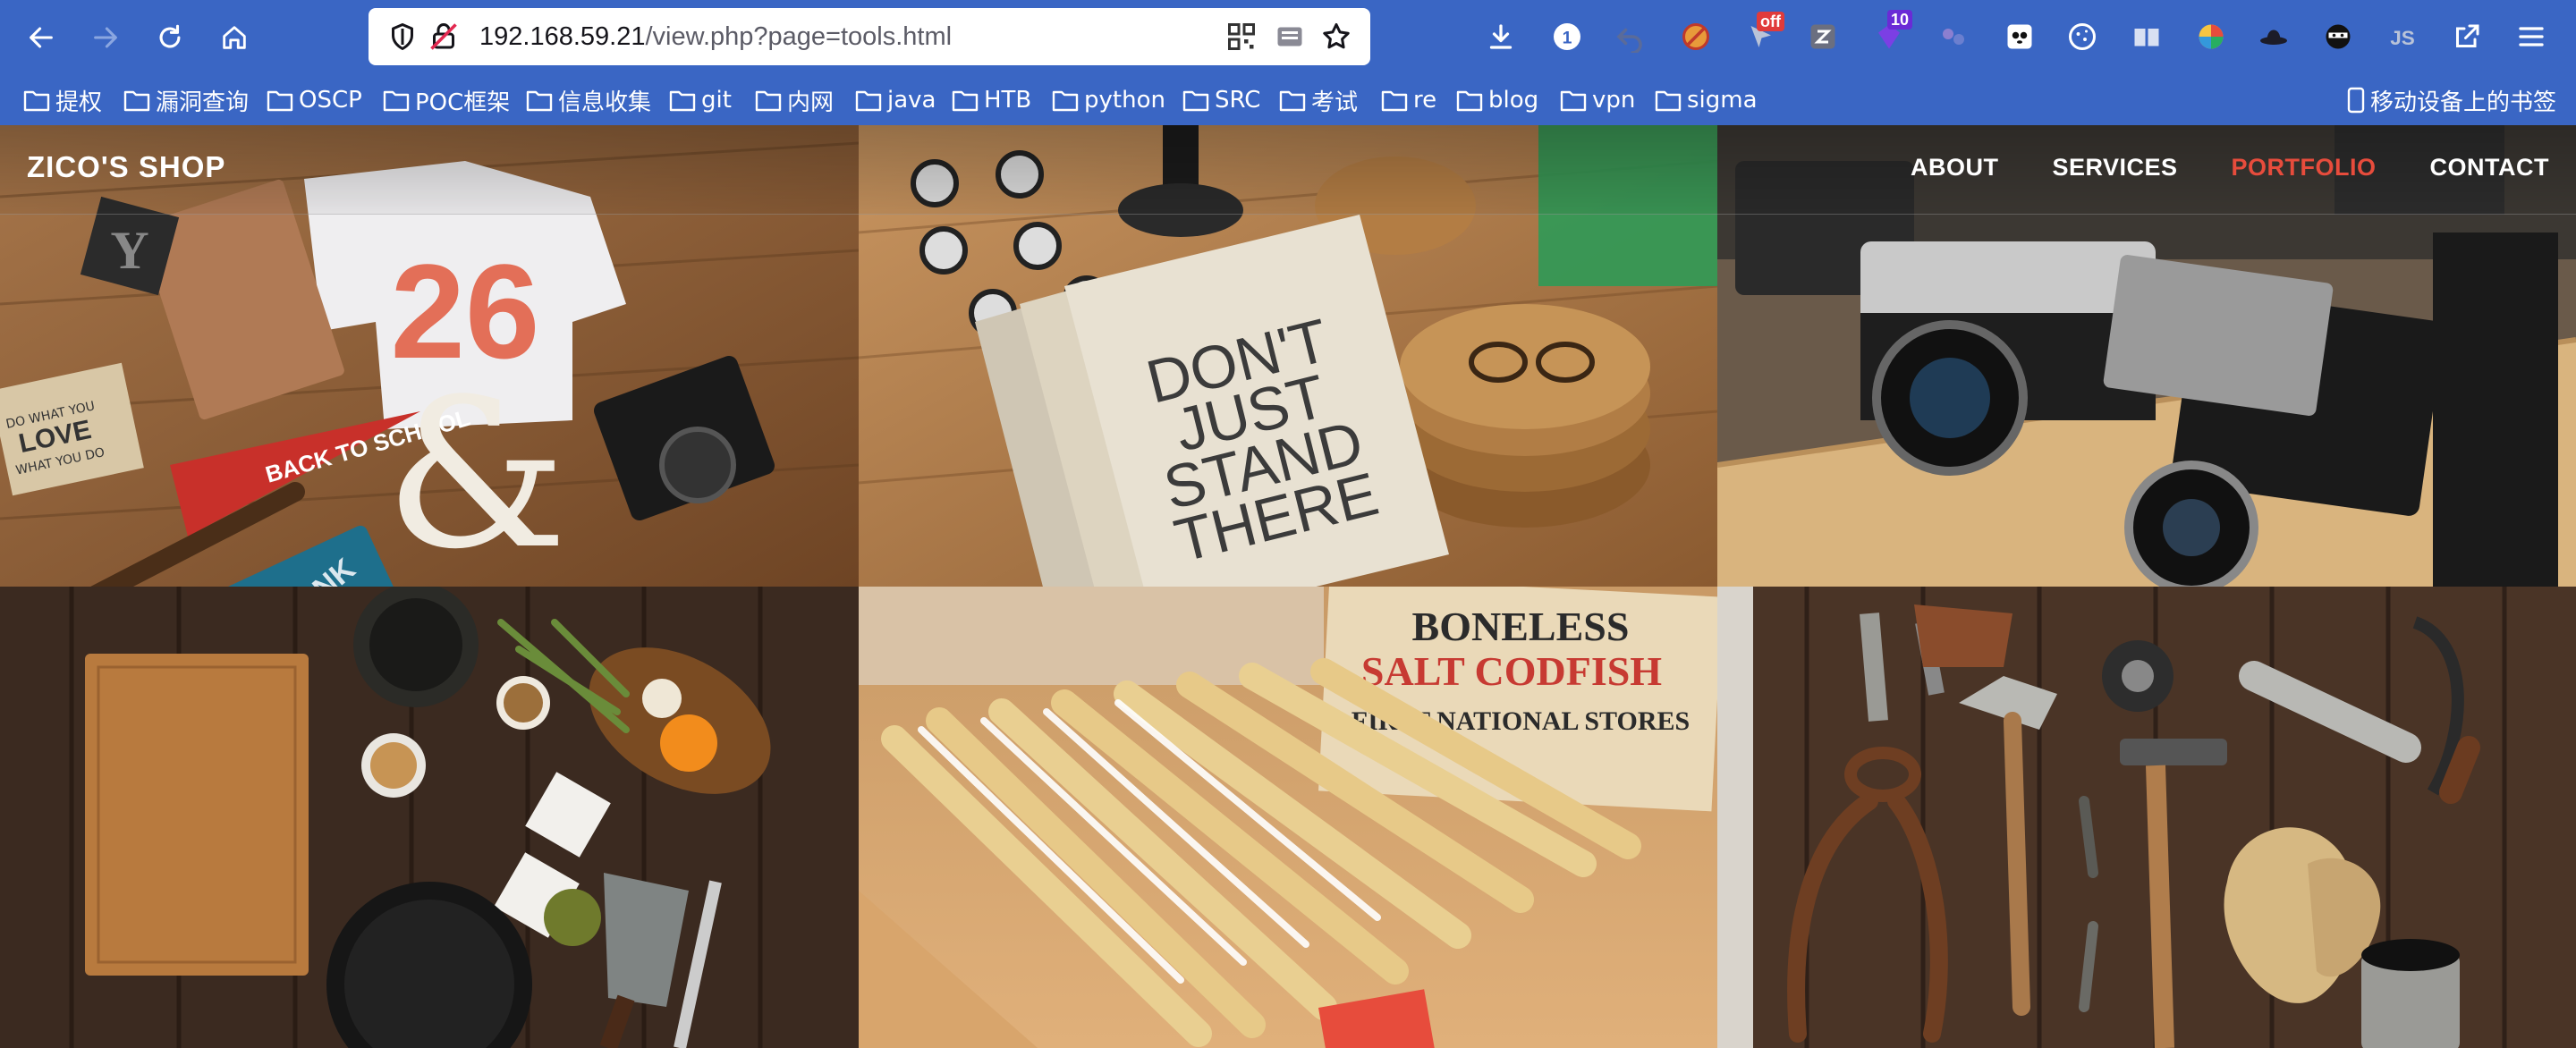  I want to click on nav-contact: CONTACT, so click(2489, 168).